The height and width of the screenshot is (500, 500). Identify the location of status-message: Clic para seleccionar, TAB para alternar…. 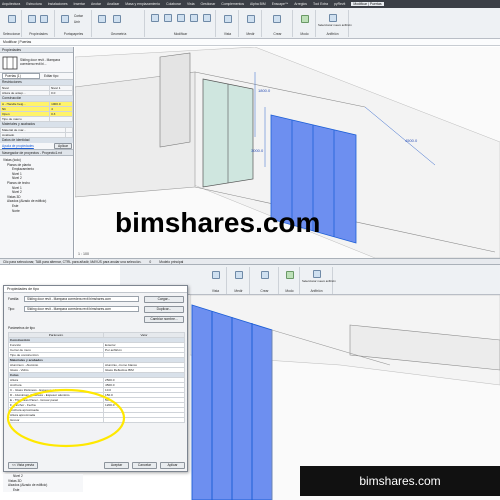
(72, 262).